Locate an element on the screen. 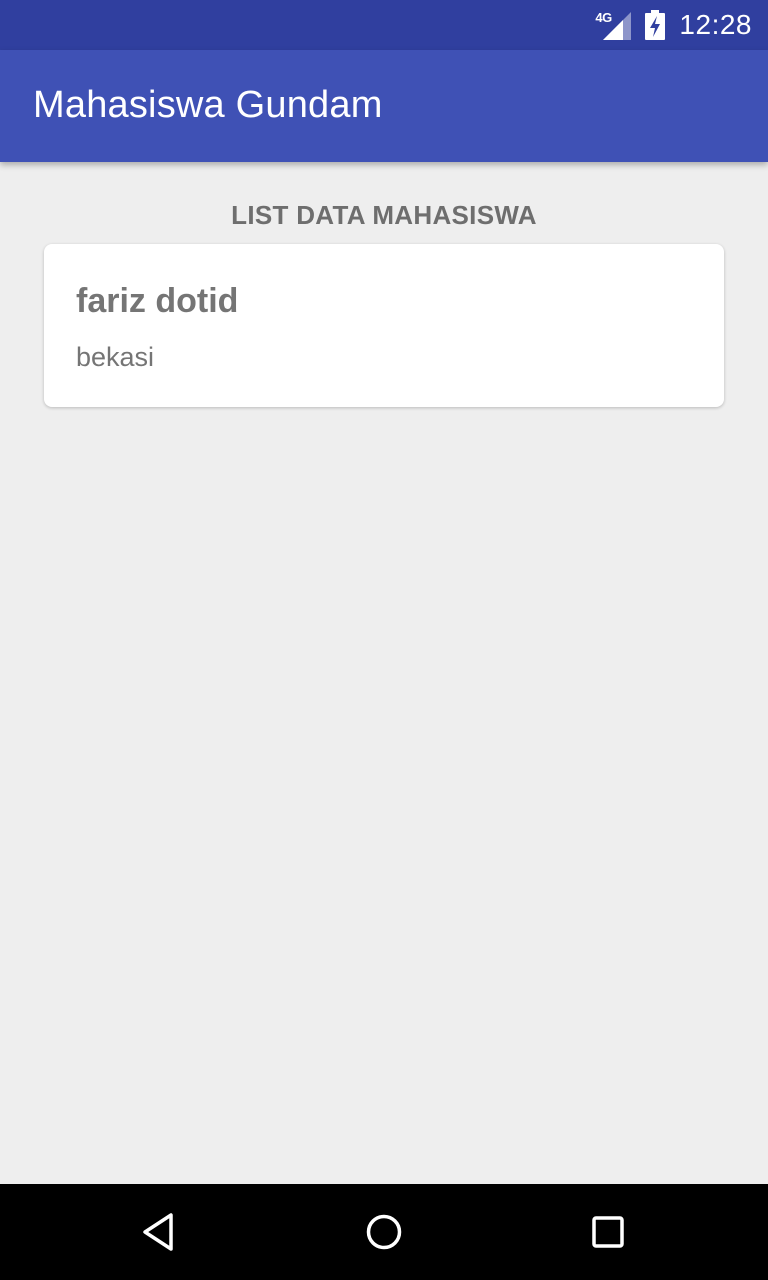 This screenshot has height=1280, width=768. list-heading: LIST DATA MAHASISWA is located at coordinates (384, 215).